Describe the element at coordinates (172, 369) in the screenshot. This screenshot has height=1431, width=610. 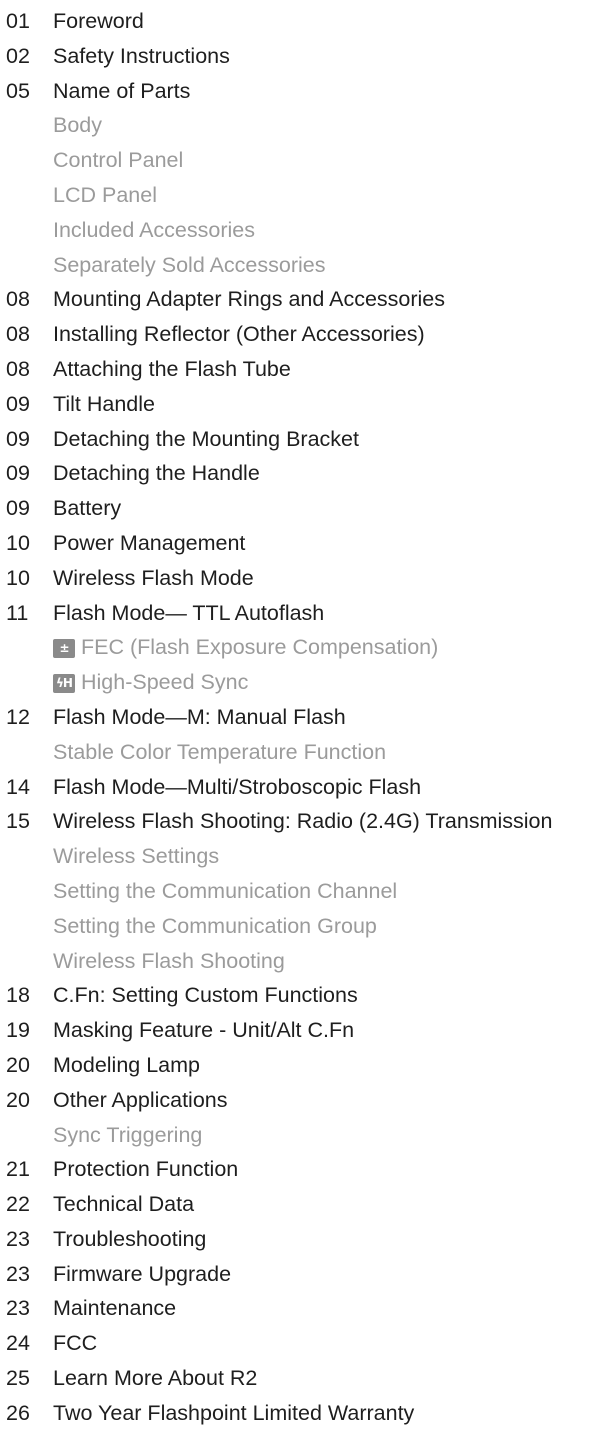
I see `toc-entry-title: Attaching the Flash Tube` at that location.